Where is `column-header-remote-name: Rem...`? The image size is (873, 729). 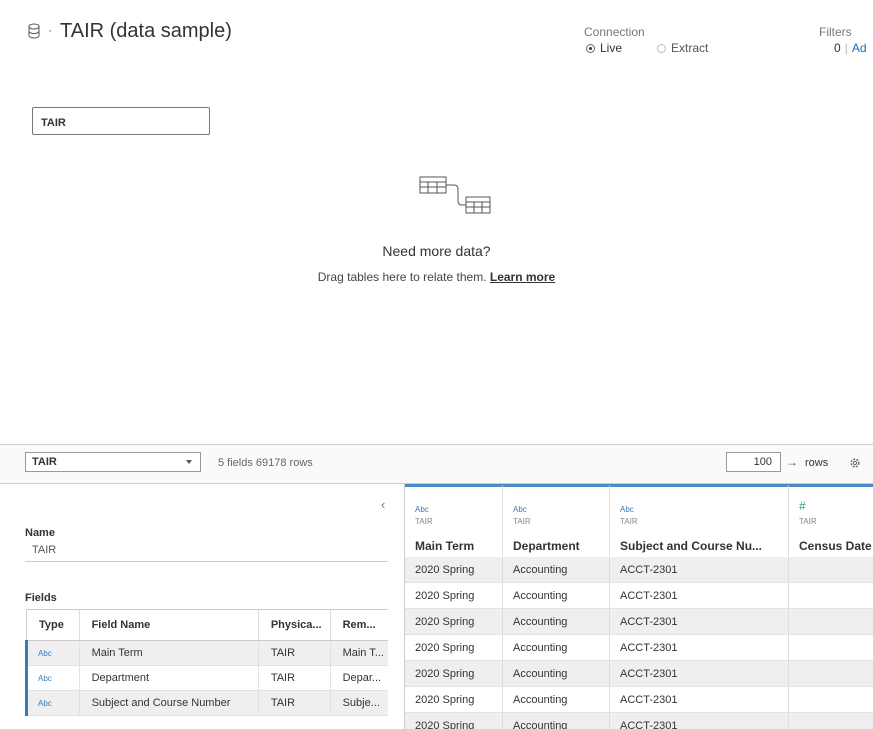
column-header-remote-name: Rem... is located at coordinates (359, 625).